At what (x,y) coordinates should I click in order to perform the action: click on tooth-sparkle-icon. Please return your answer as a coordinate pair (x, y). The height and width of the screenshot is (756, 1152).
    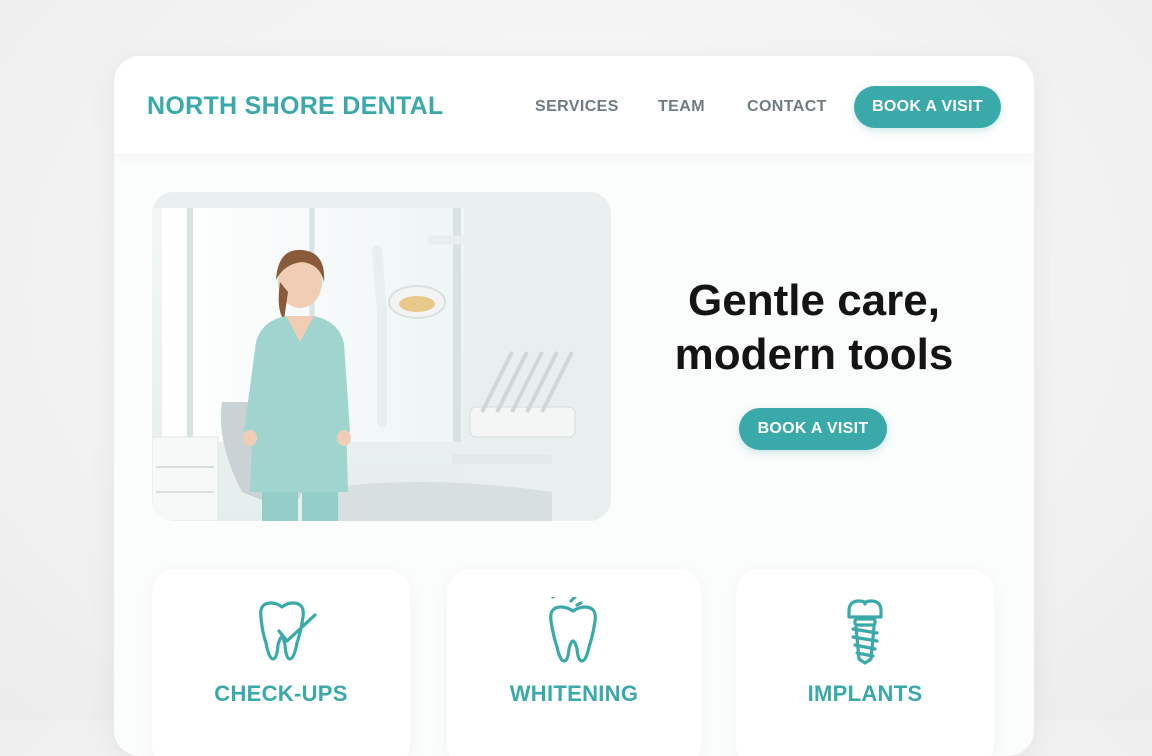
    Looking at the image, I should click on (573, 630).